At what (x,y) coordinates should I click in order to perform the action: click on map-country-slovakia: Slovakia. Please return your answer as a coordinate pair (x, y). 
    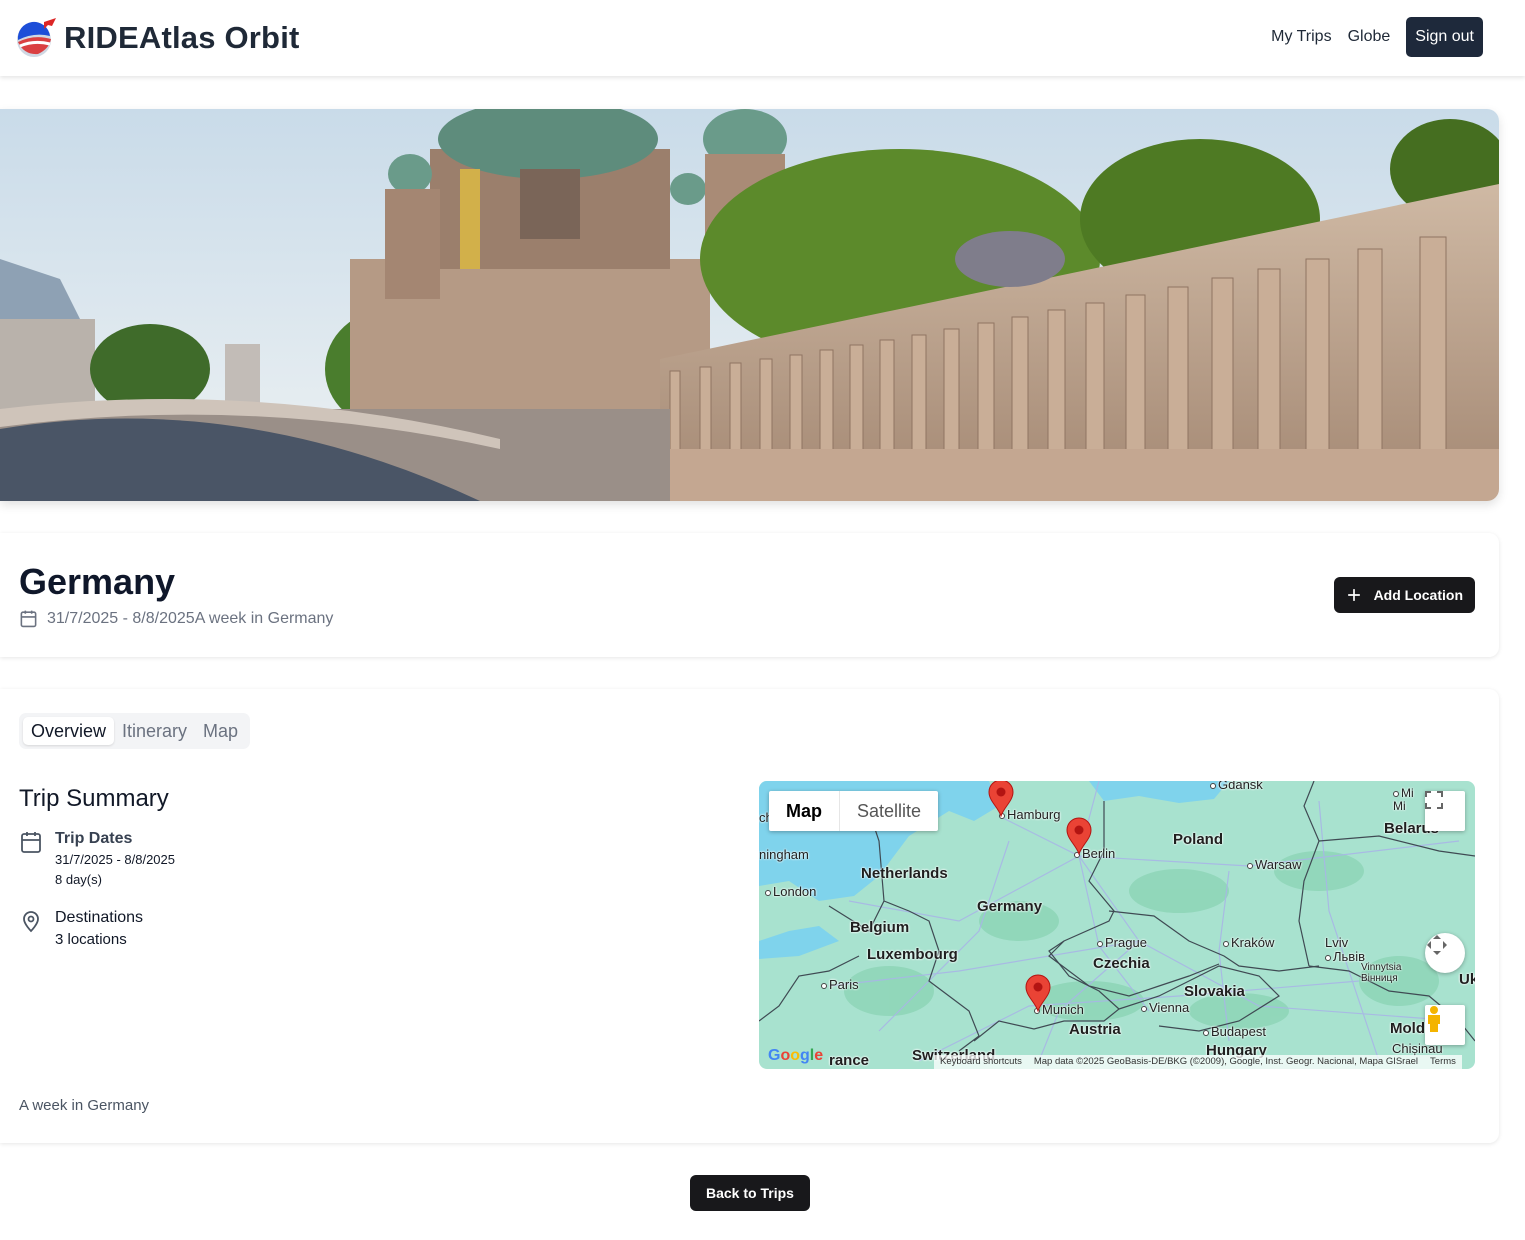
    Looking at the image, I should click on (1214, 991).